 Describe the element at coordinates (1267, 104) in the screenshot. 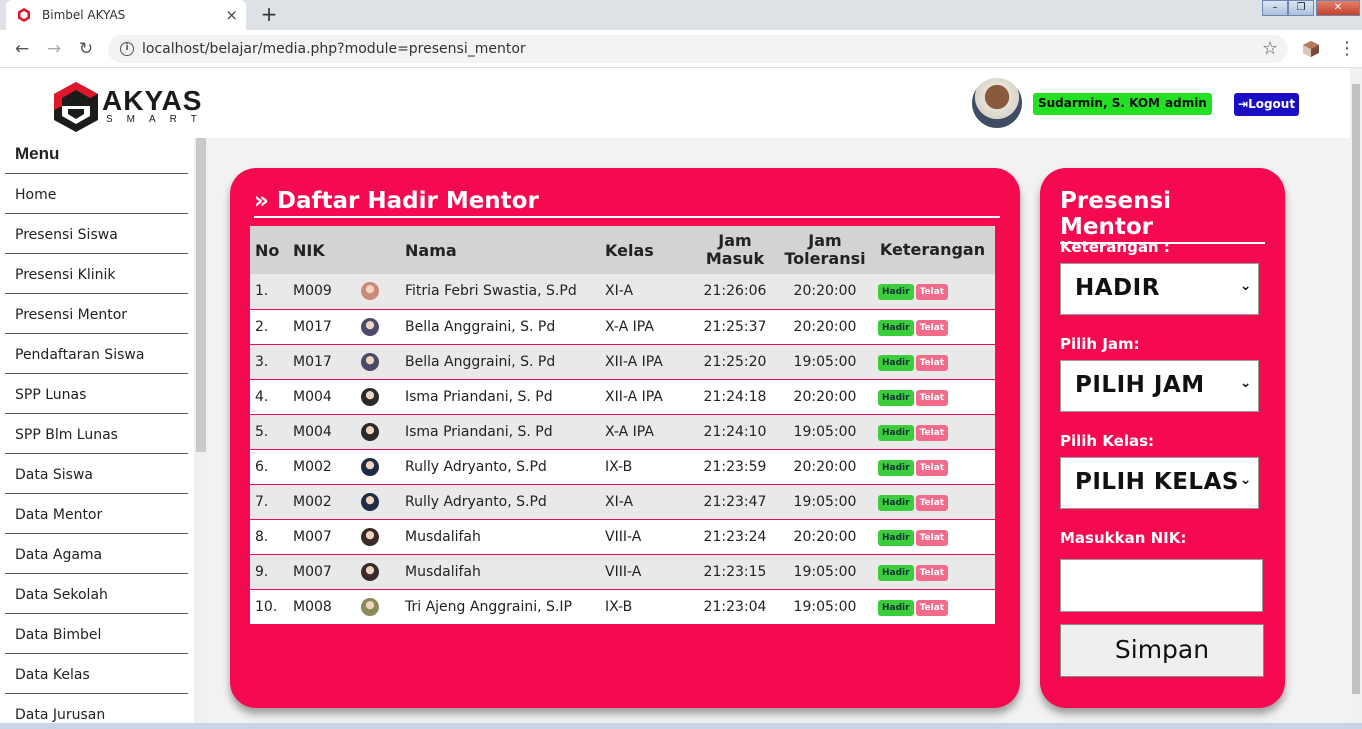

I see `logout-button: ⇥Logout` at that location.